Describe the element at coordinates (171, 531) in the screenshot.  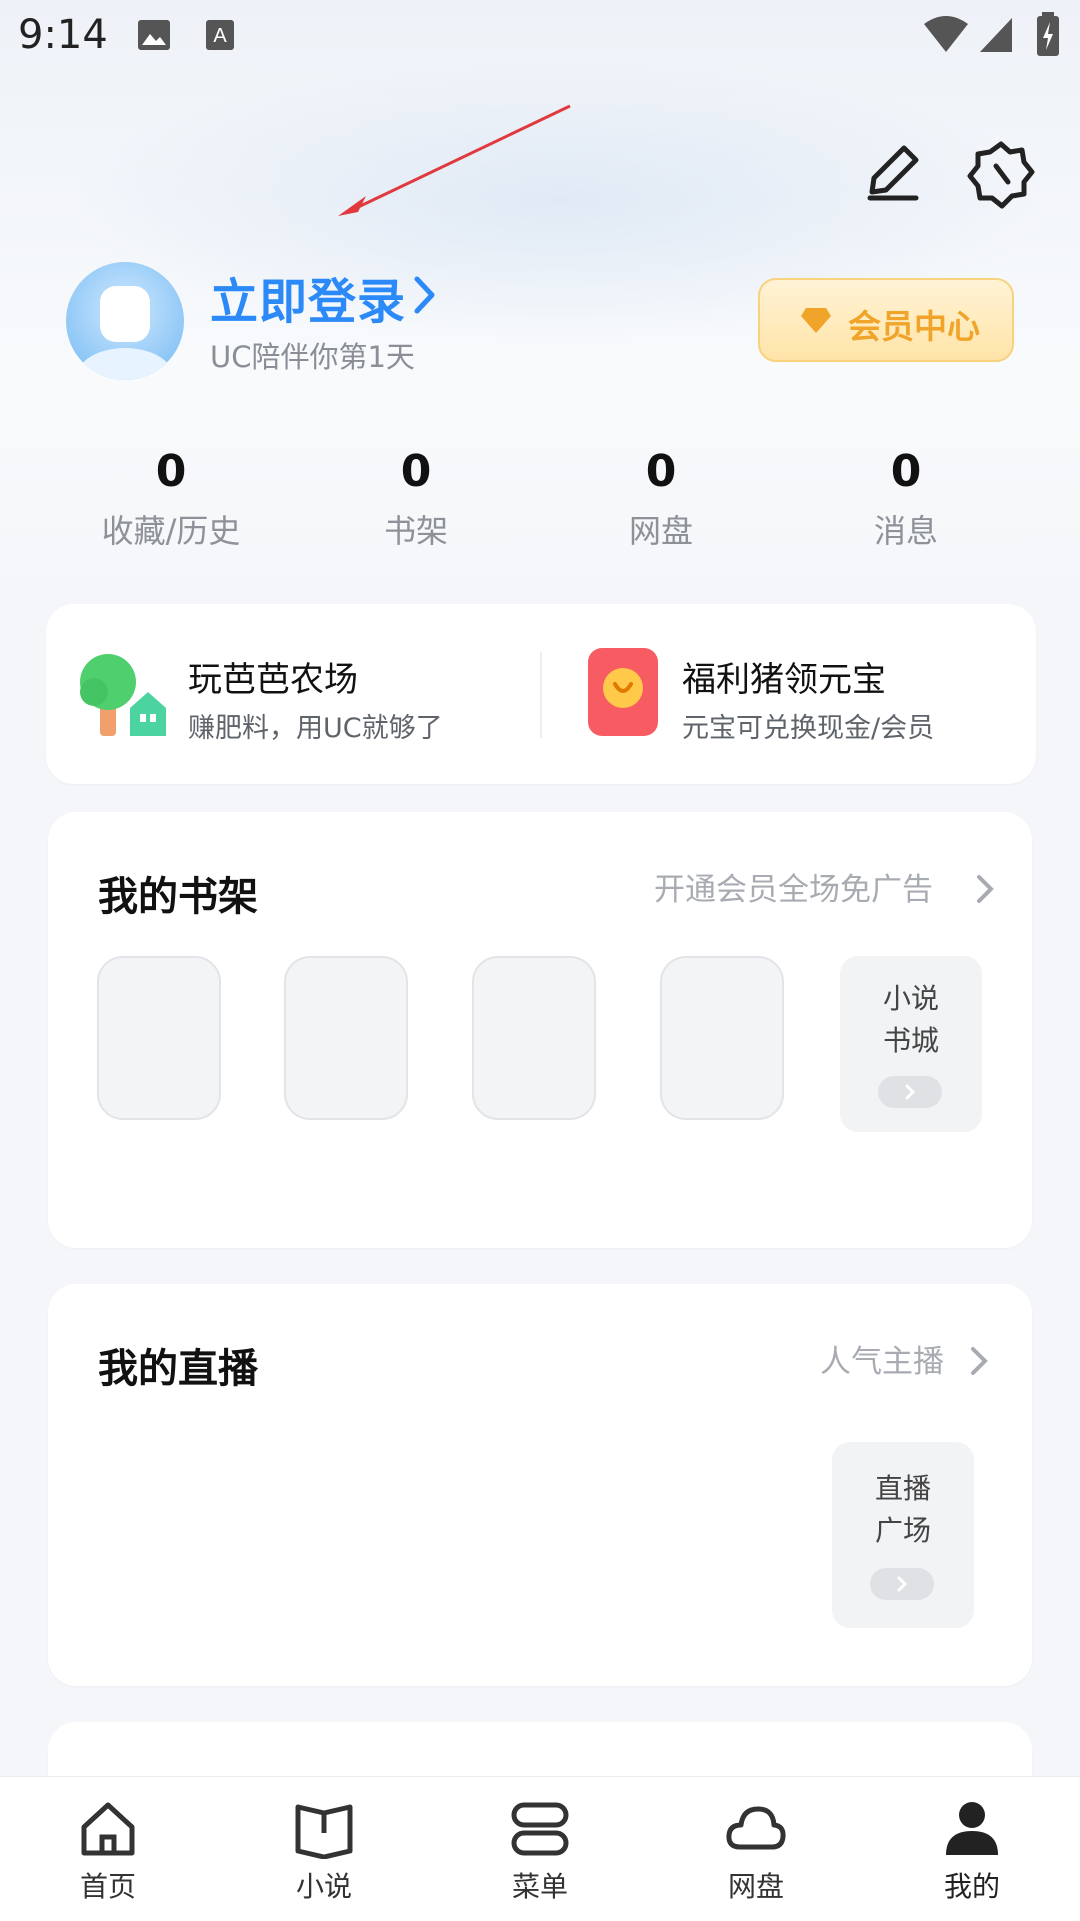
I see `stat-label: 收藏/历史` at that location.